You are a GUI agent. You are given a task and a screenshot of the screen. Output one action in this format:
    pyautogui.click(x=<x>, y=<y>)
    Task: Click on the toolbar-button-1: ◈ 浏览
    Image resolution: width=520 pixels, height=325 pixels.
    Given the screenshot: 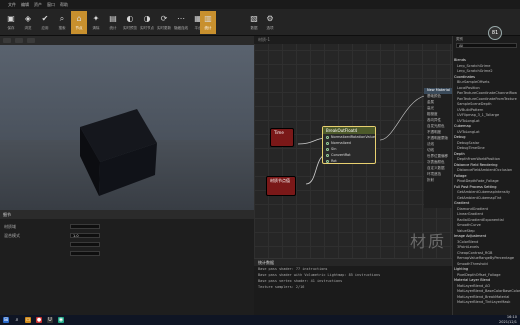 What is the action you would take?
    pyautogui.click(x=28, y=22)
    